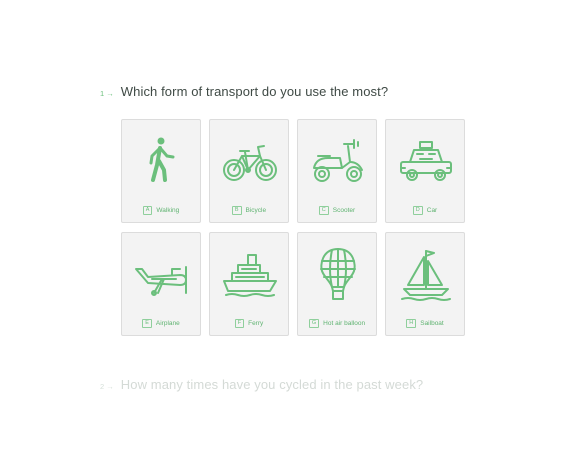 The height and width of the screenshot is (453, 571). I want to click on option-airplane: E Airplane, so click(161, 284).